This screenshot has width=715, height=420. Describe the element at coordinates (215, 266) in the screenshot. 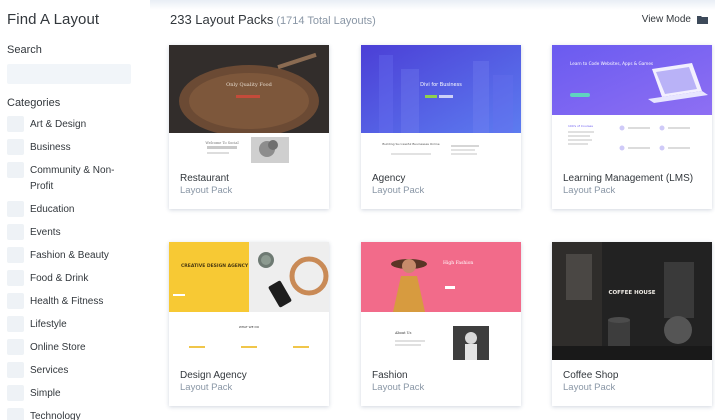

I see `design-agency-preview-headline: CREATIVE DESIGN AGENCY` at that location.